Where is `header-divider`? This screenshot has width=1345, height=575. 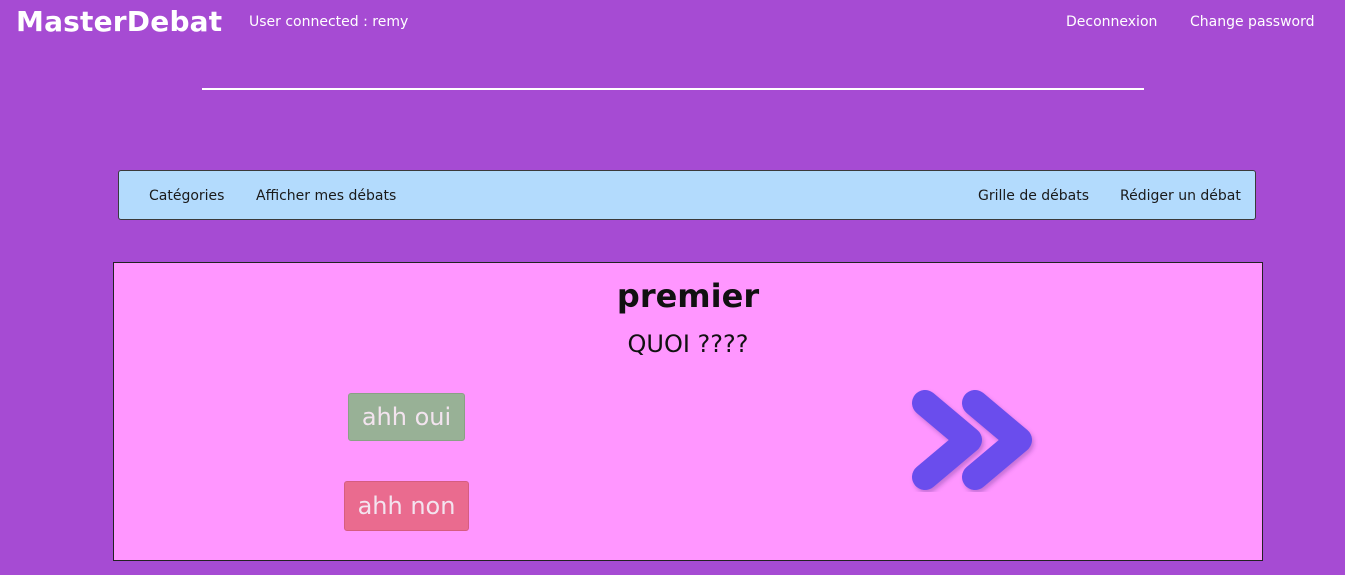 header-divider is located at coordinates (673, 89).